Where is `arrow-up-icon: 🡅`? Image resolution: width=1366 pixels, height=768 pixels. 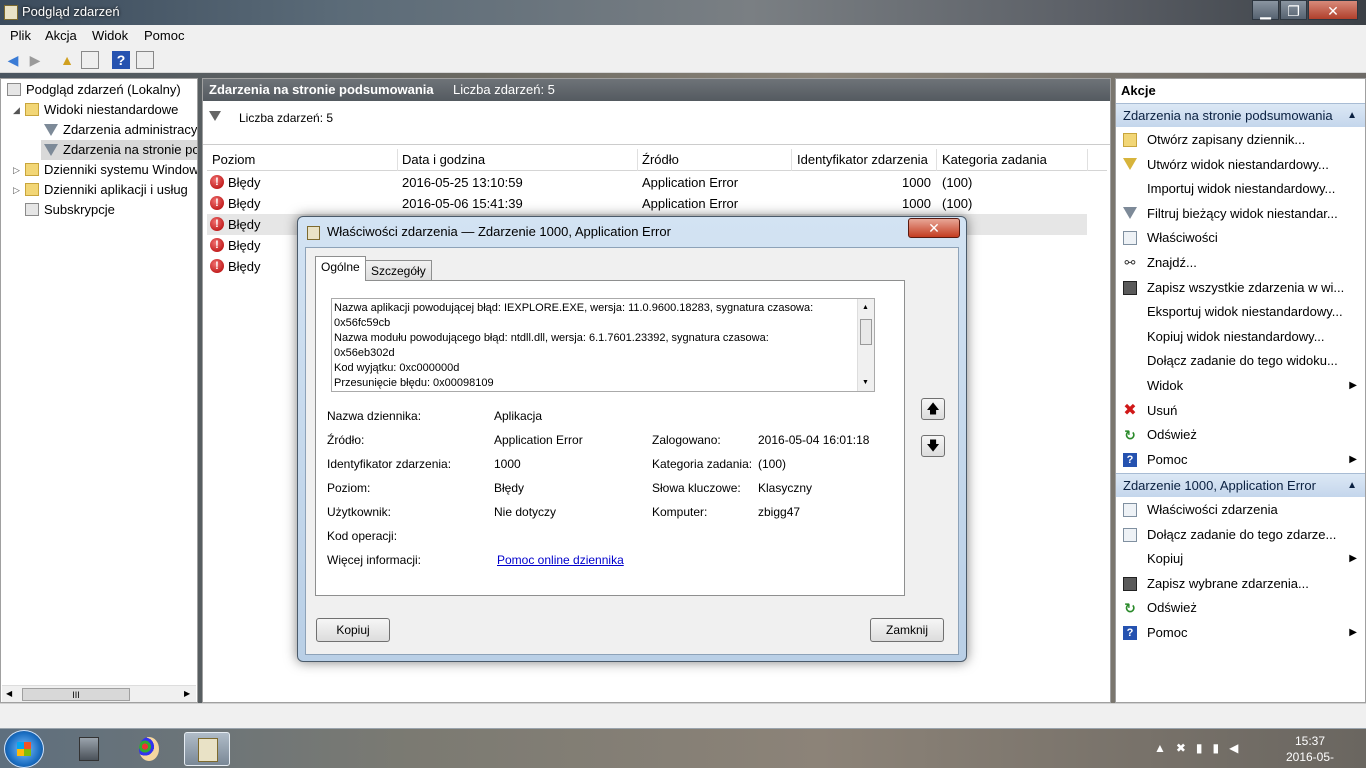 arrow-up-icon: 🡅 is located at coordinates (933, 408).